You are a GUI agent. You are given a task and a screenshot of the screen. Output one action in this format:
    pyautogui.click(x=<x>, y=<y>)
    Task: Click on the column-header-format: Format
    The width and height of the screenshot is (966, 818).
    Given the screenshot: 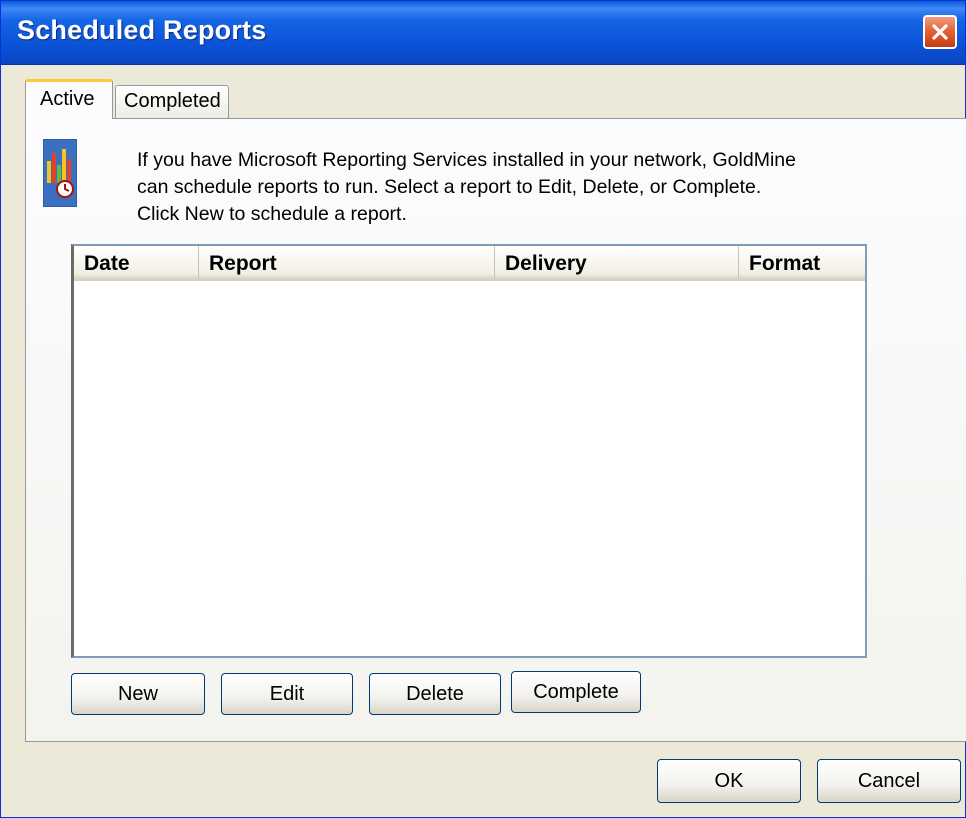 What is the action you would take?
    pyautogui.click(x=802, y=262)
    